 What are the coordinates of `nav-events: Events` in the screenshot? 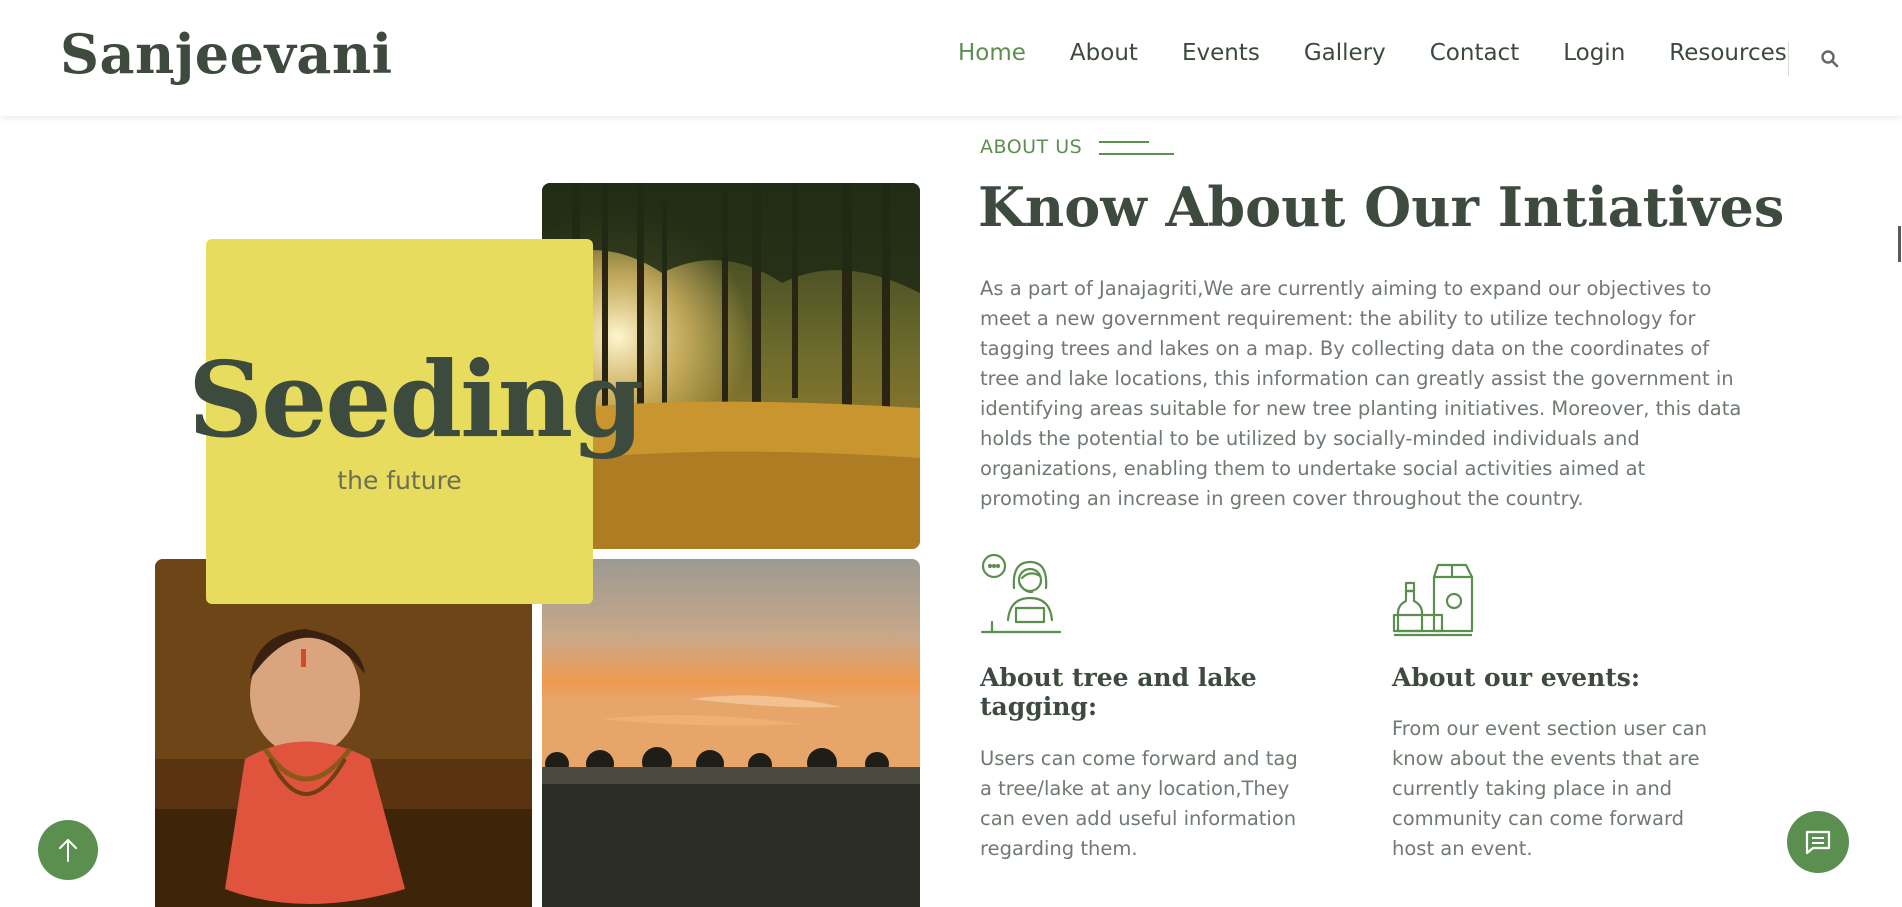 It's located at (1221, 53).